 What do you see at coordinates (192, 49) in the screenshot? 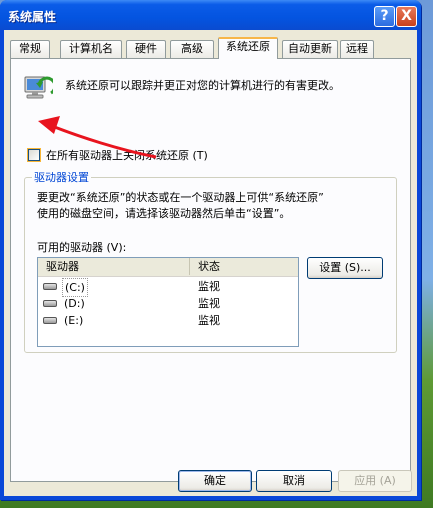
I see `tab-advanced: 高级` at bounding box center [192, 49].